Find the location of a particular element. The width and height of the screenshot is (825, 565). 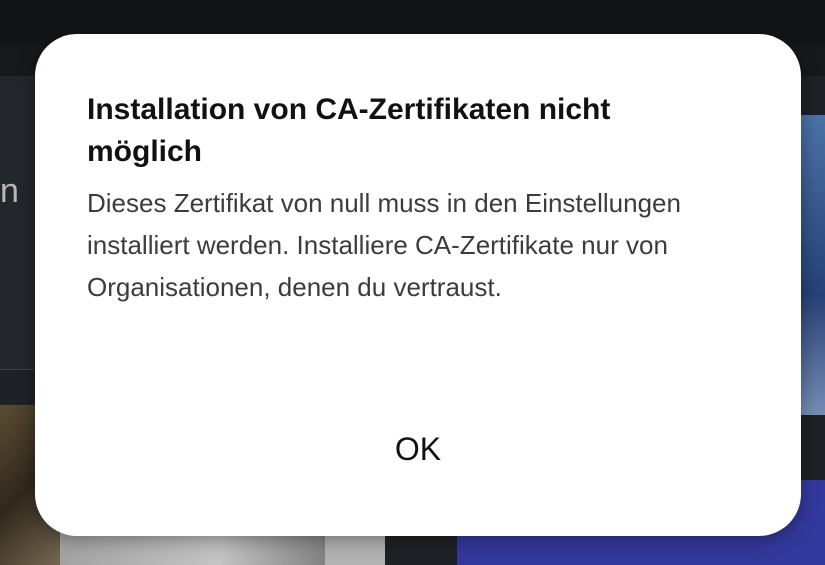

ok-button: OK is located at coordinates (418, 449).